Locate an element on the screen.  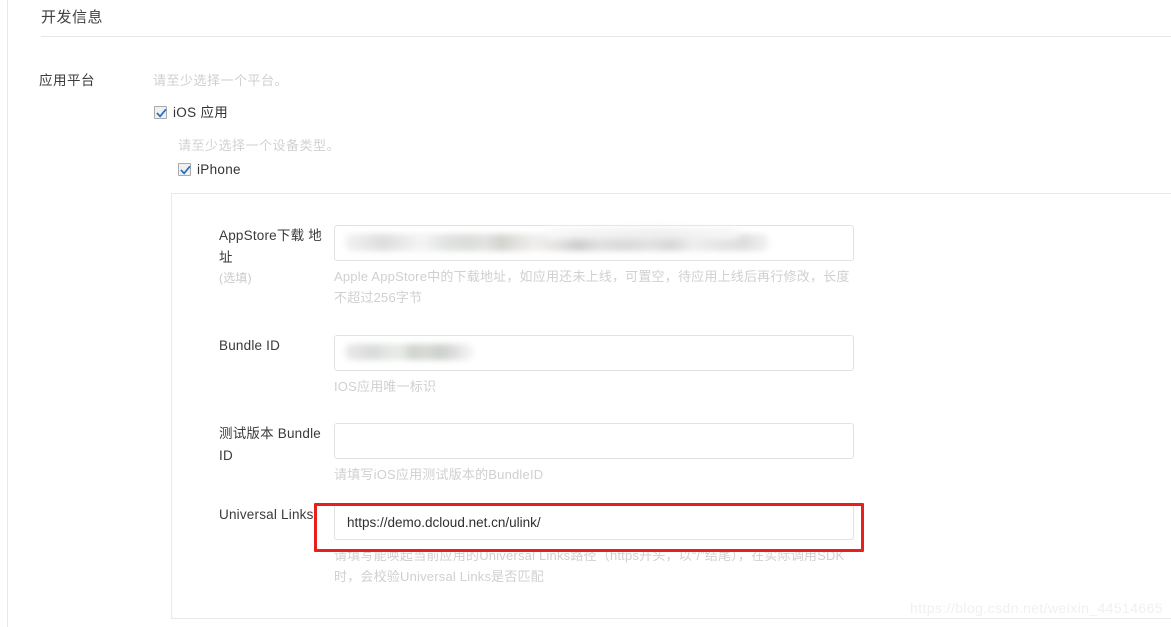
label-bundle-id-line1: Bundle ID is located at coordinates (250, 345).